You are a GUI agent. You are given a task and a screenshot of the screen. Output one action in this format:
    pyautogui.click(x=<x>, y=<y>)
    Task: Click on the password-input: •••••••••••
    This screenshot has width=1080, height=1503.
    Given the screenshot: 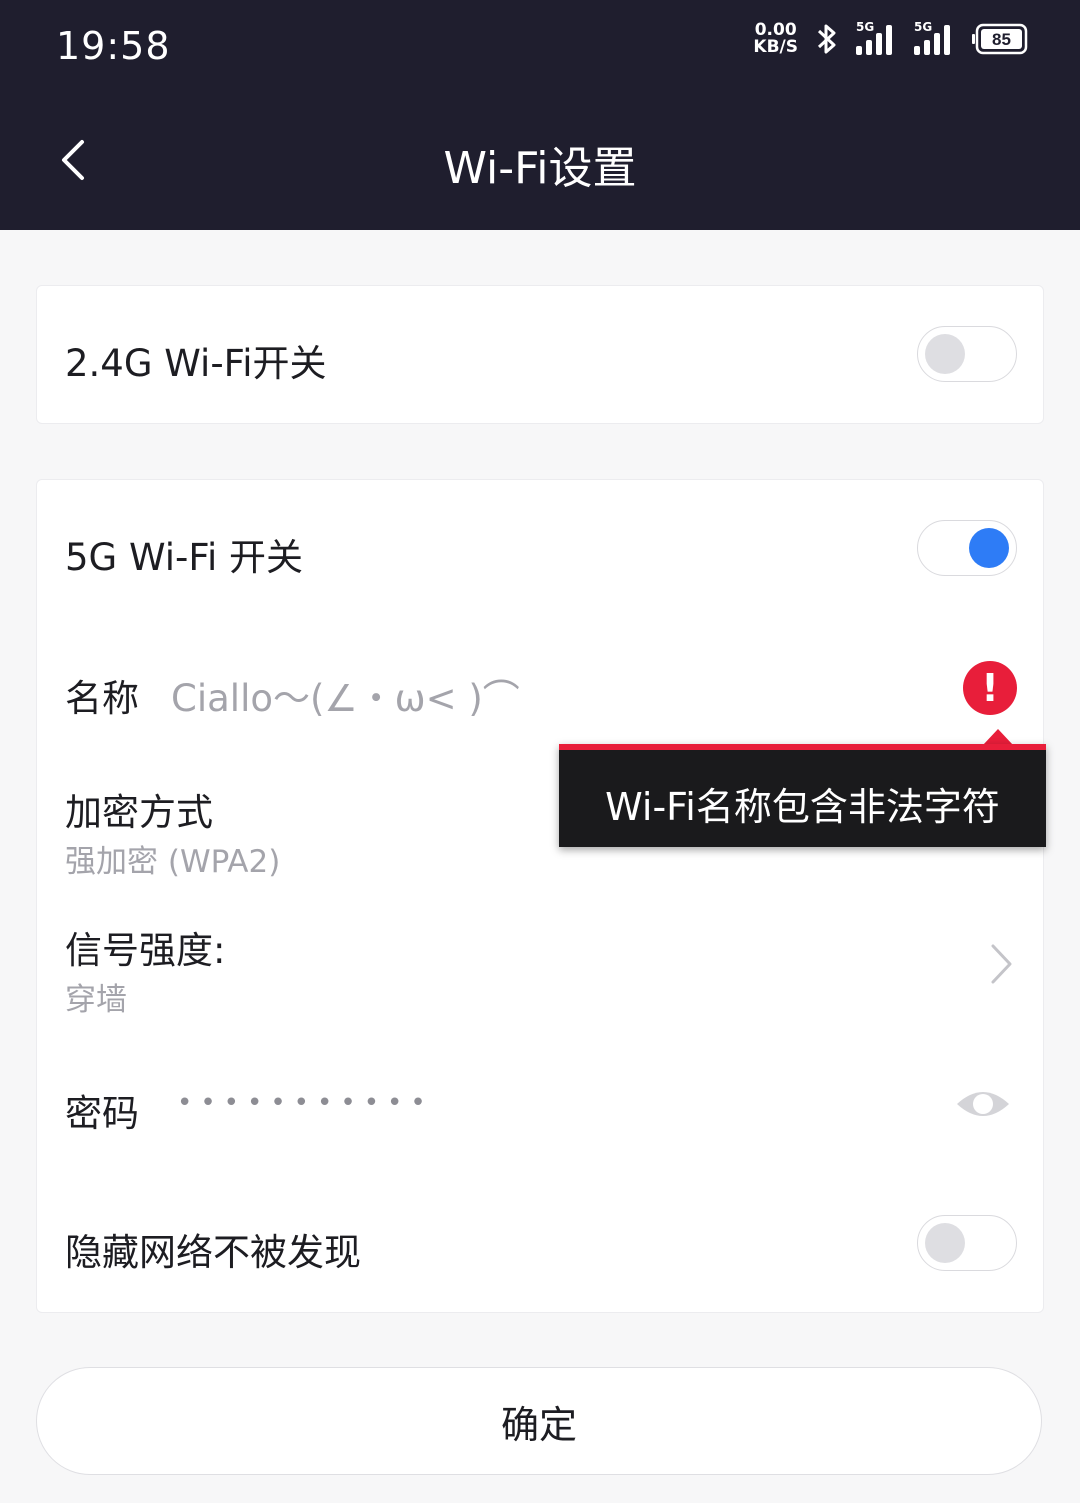 What is the action you would take?
    pyautogui.click(x=305, y=1103)
    